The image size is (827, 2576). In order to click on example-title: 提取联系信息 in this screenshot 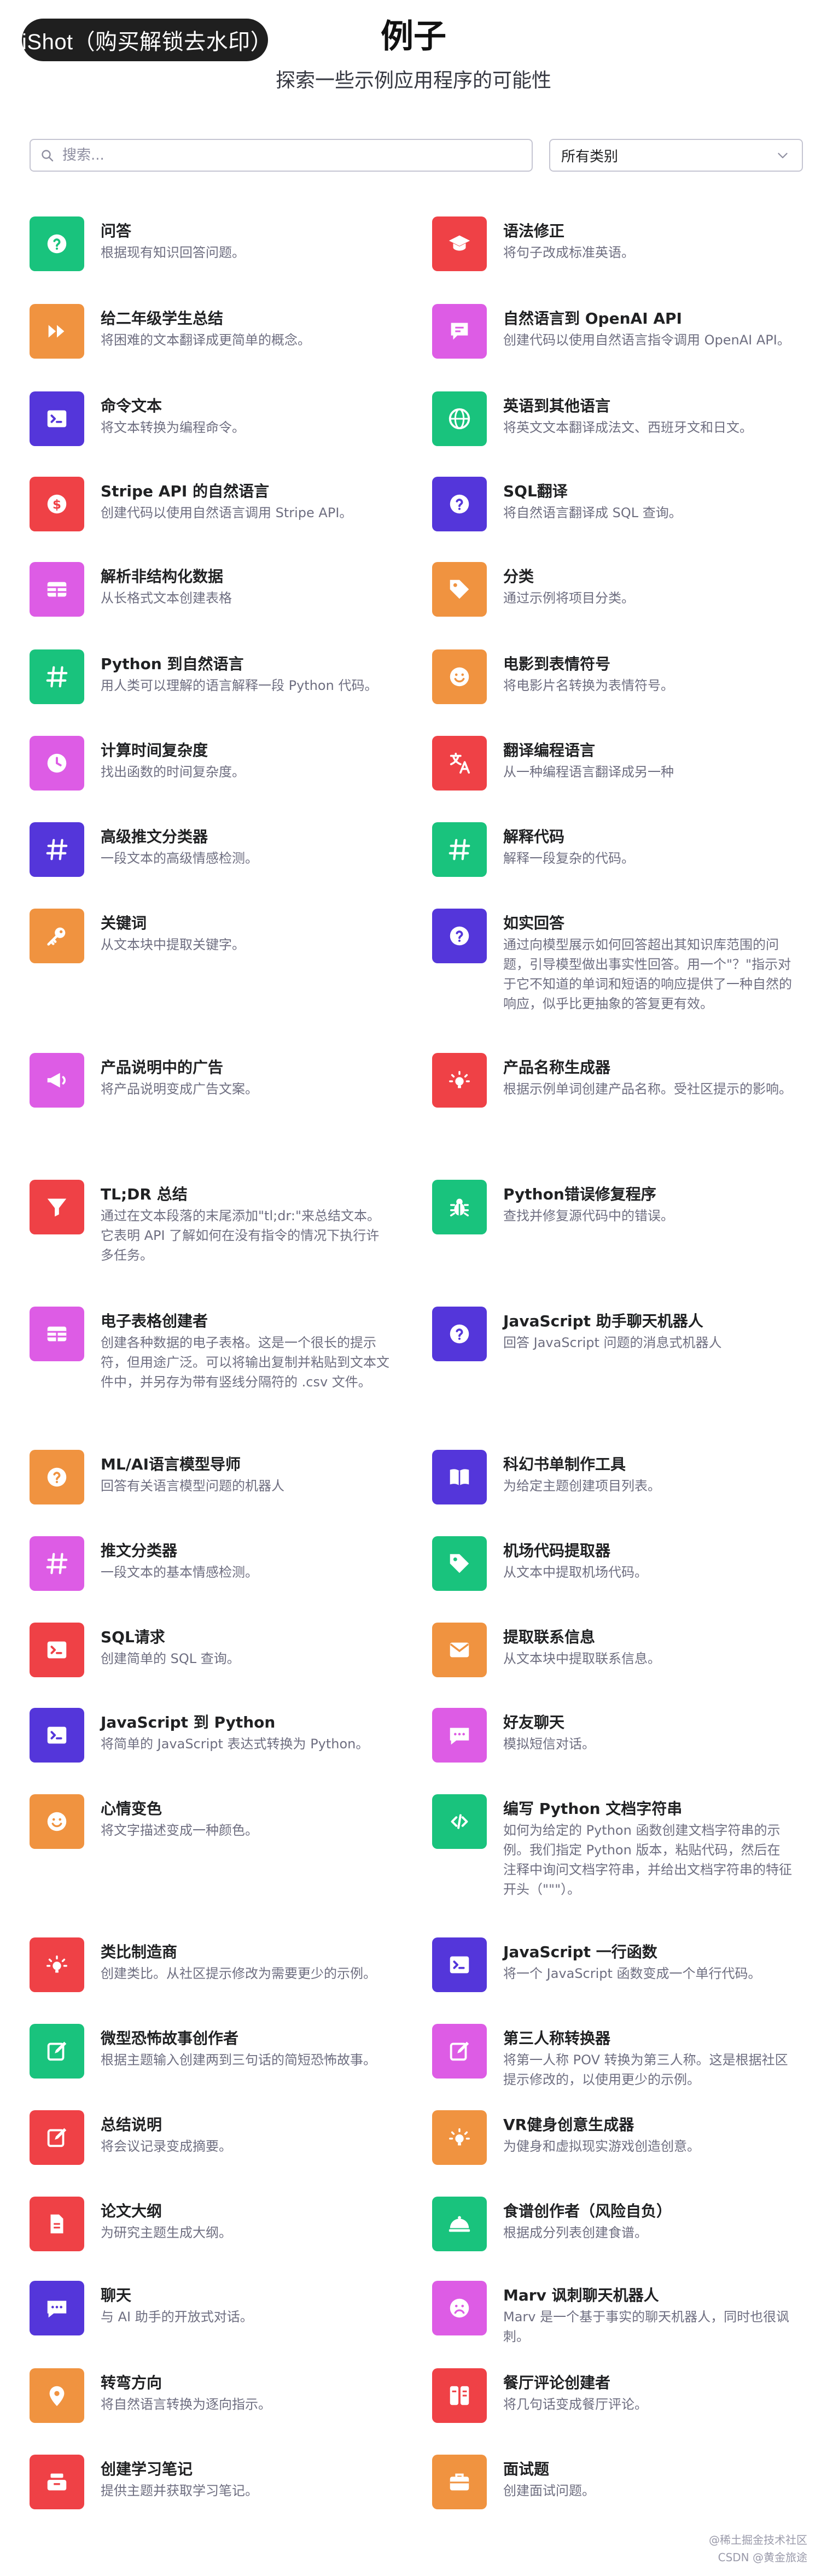, I will do `click(549, 1637)`.